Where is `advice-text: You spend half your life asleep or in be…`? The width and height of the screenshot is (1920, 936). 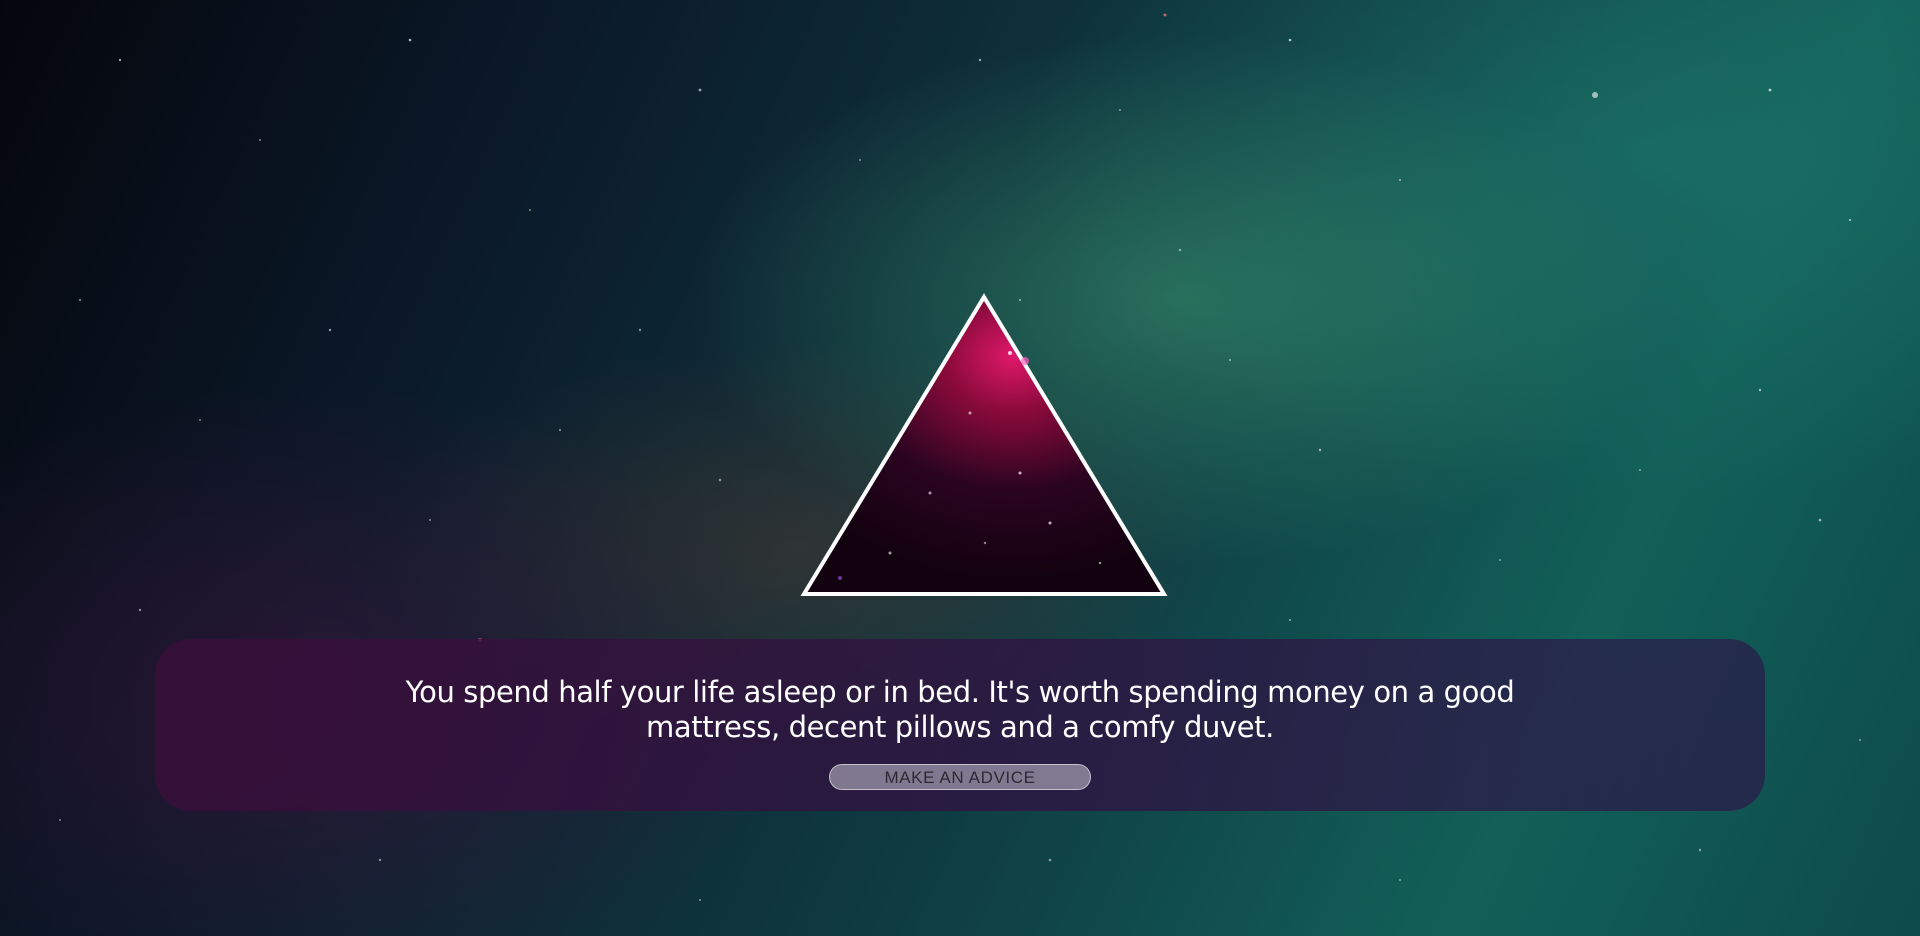 advice-text: You spend half your life asleep or in be… is located at coordinates (960, 709).